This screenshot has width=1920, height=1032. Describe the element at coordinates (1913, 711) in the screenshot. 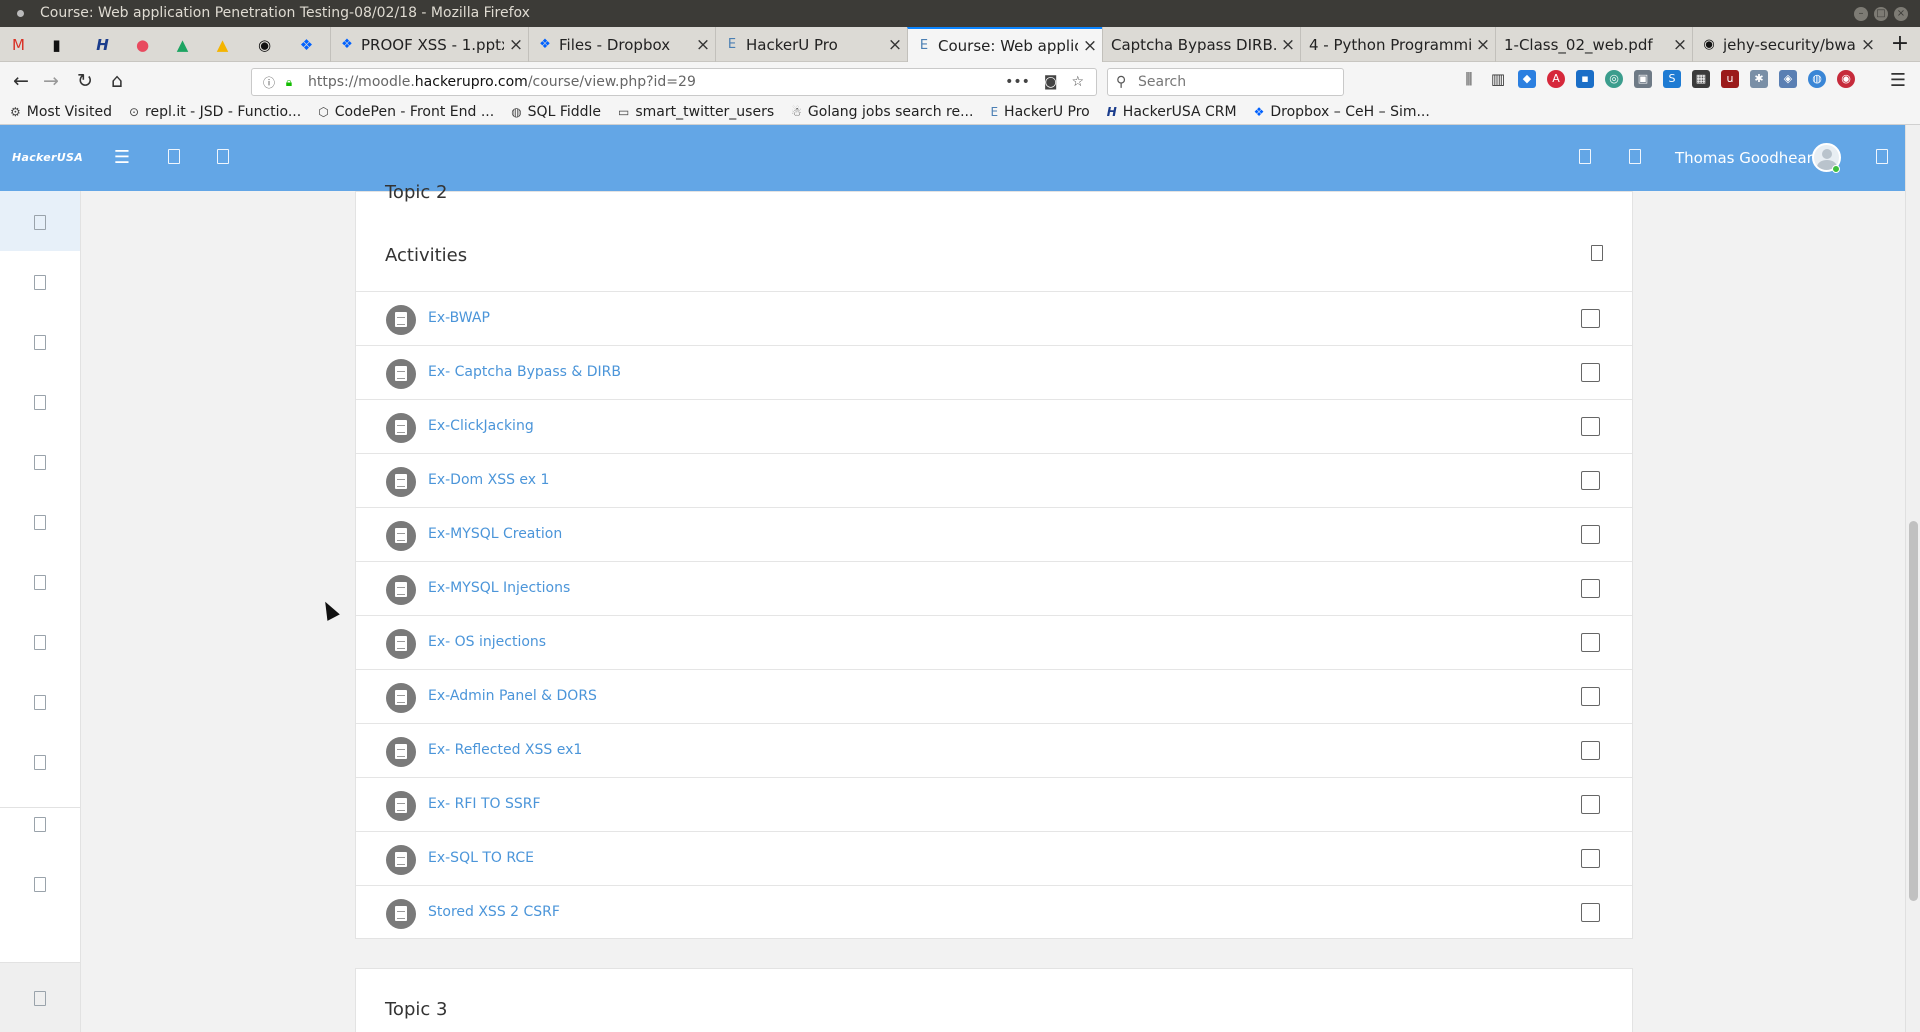

I see `scrollbar-thumb` at that location.